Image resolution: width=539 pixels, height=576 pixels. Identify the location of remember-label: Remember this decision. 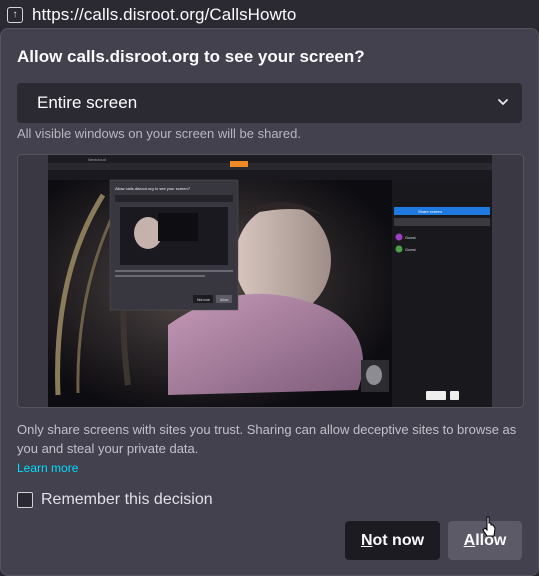
(127, 500).